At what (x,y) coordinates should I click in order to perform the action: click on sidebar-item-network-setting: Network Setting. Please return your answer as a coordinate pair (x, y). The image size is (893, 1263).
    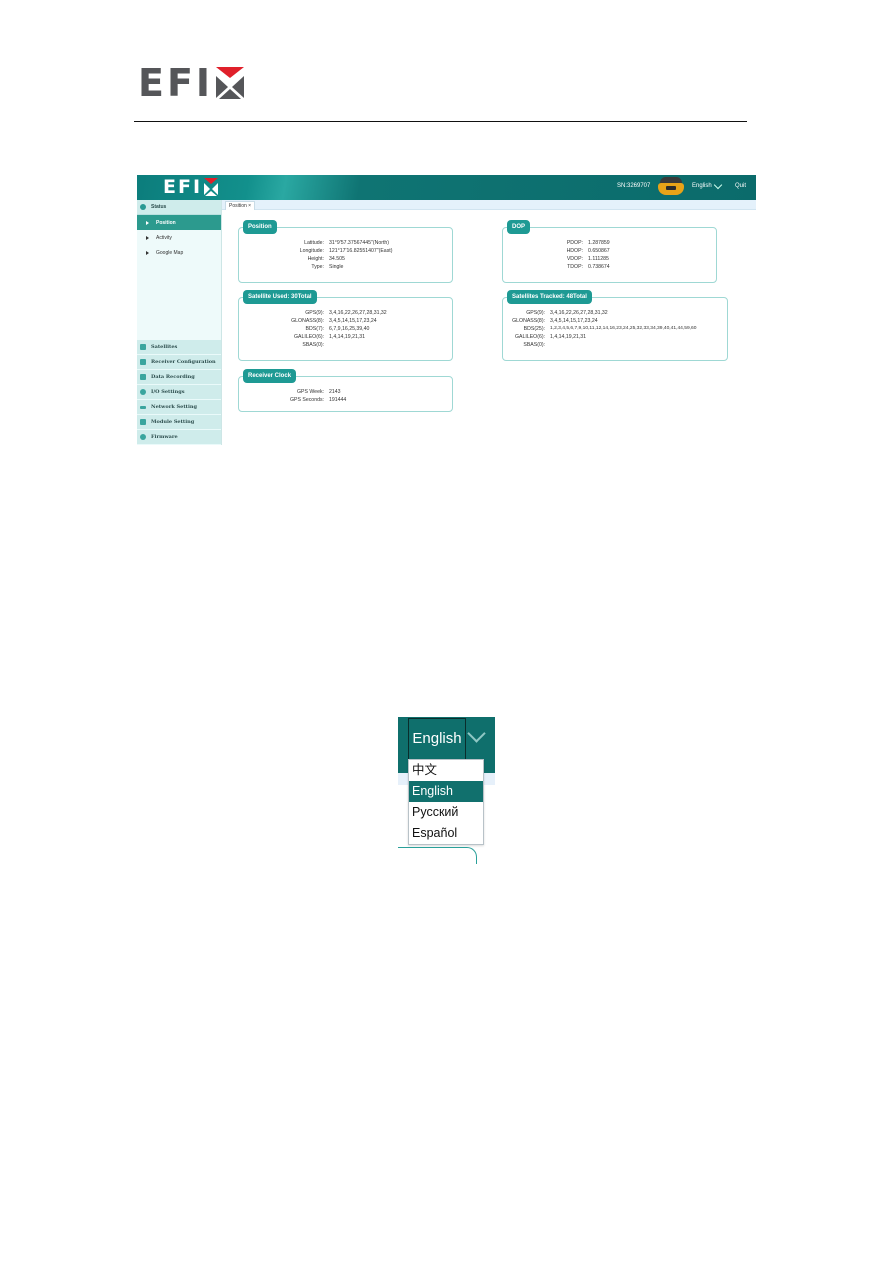
    Looking at the image, I should click on (179, 407).